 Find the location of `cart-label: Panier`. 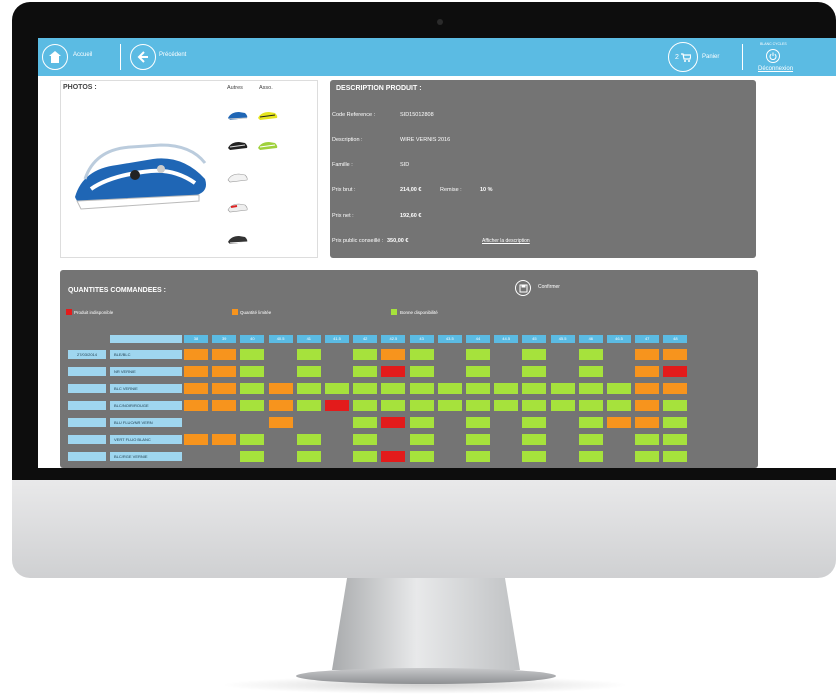

cart-label: Panier is located at coordinates (710, 57).